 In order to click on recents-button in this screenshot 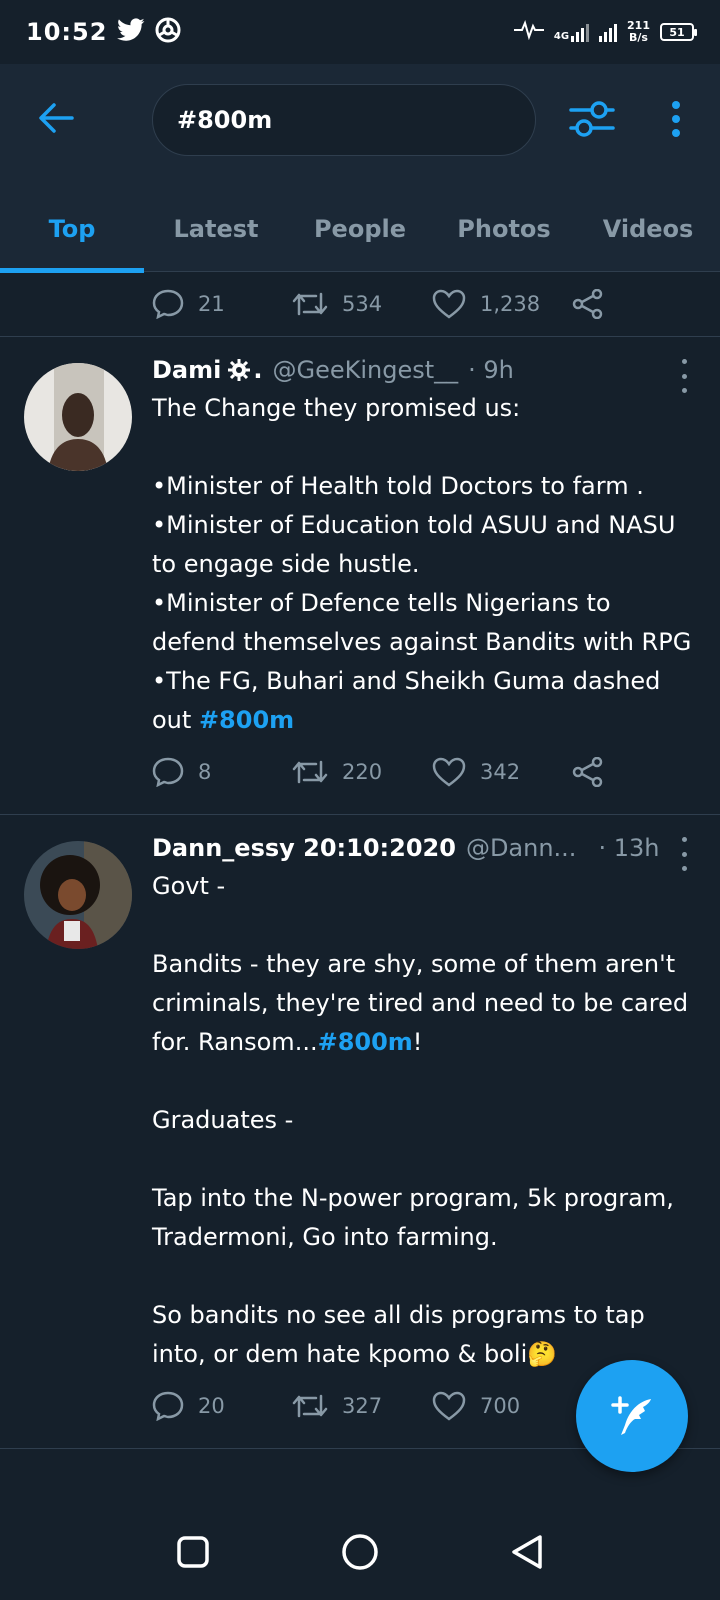, I will do `click(193, 1552)`.